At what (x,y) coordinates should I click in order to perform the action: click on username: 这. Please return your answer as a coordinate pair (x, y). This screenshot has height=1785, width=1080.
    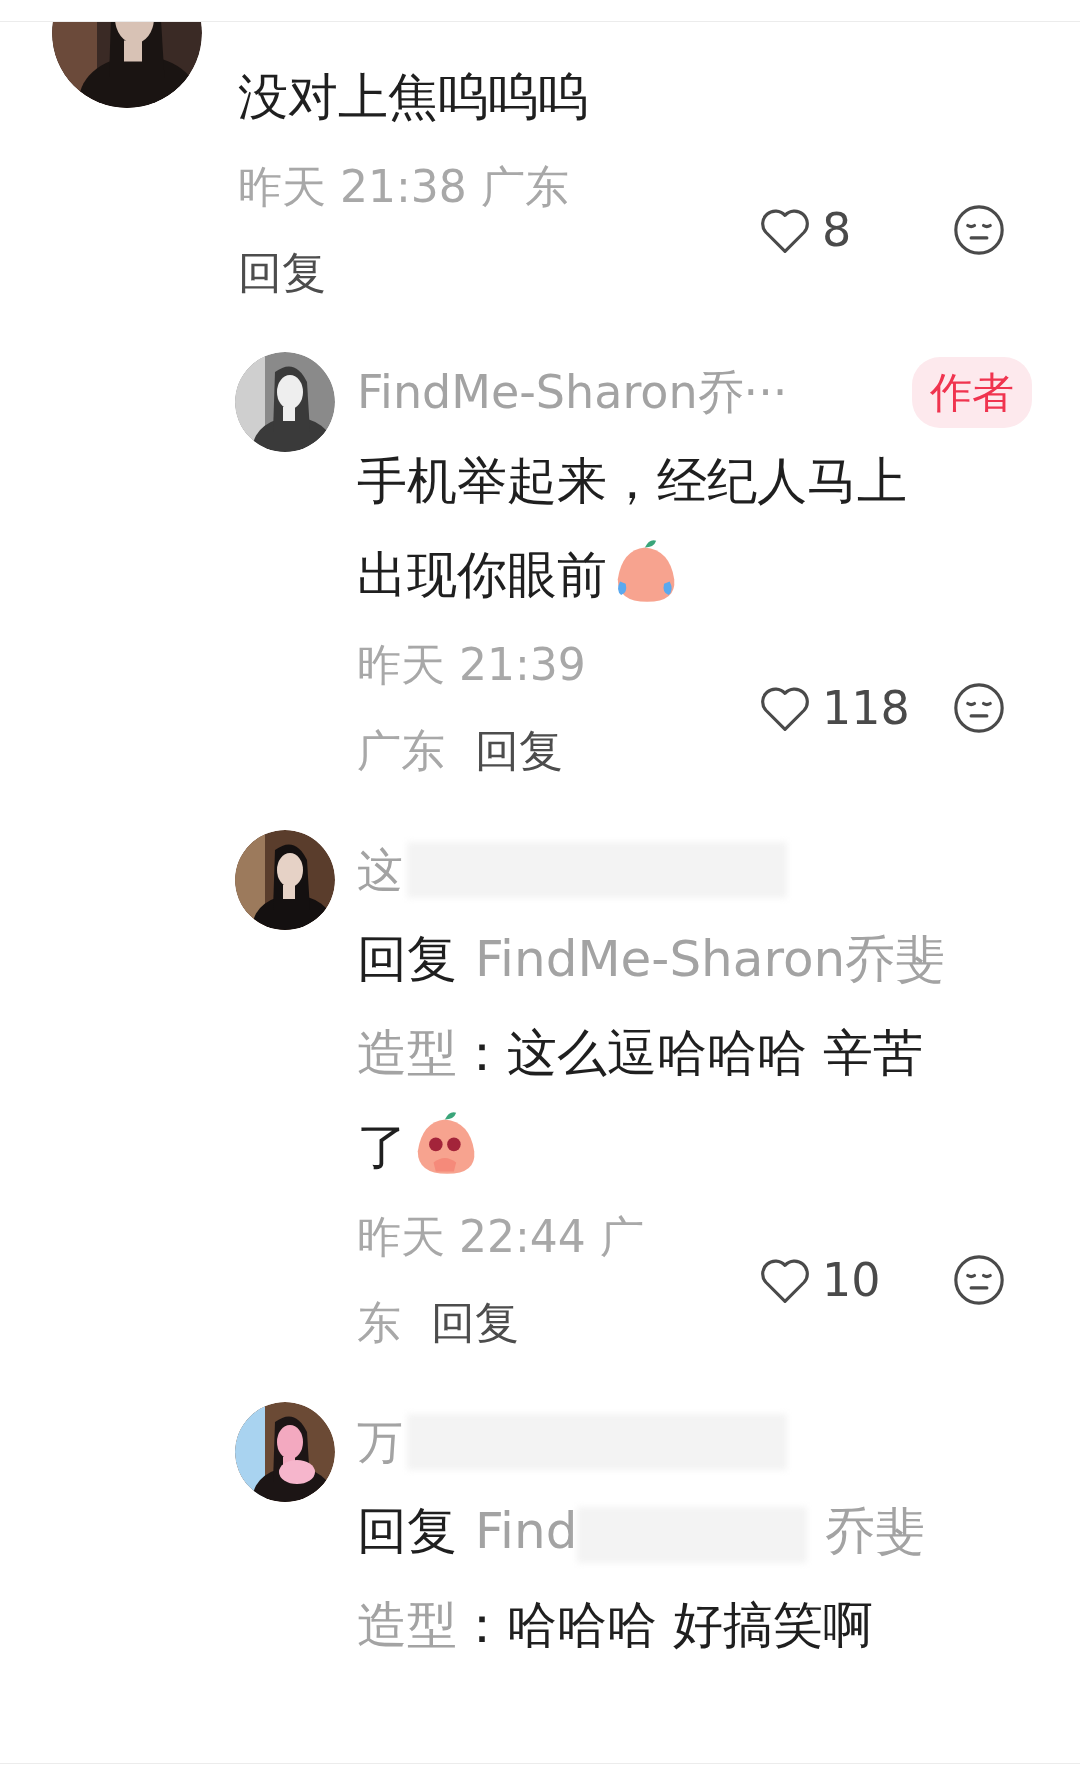
    Looking at the image, I should click on (380, 870).